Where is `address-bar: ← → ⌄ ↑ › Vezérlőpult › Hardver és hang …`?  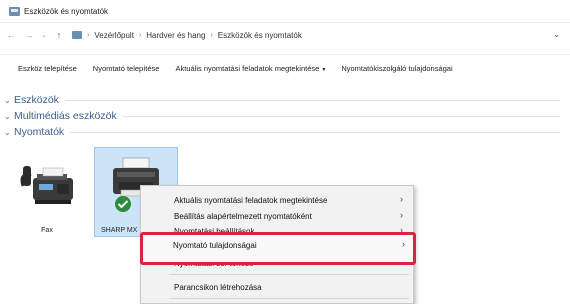 address-bar: ← → ⌄ ↑ › Vezérlőpult › Hardver és hang … is located at coordinates (285, 35).